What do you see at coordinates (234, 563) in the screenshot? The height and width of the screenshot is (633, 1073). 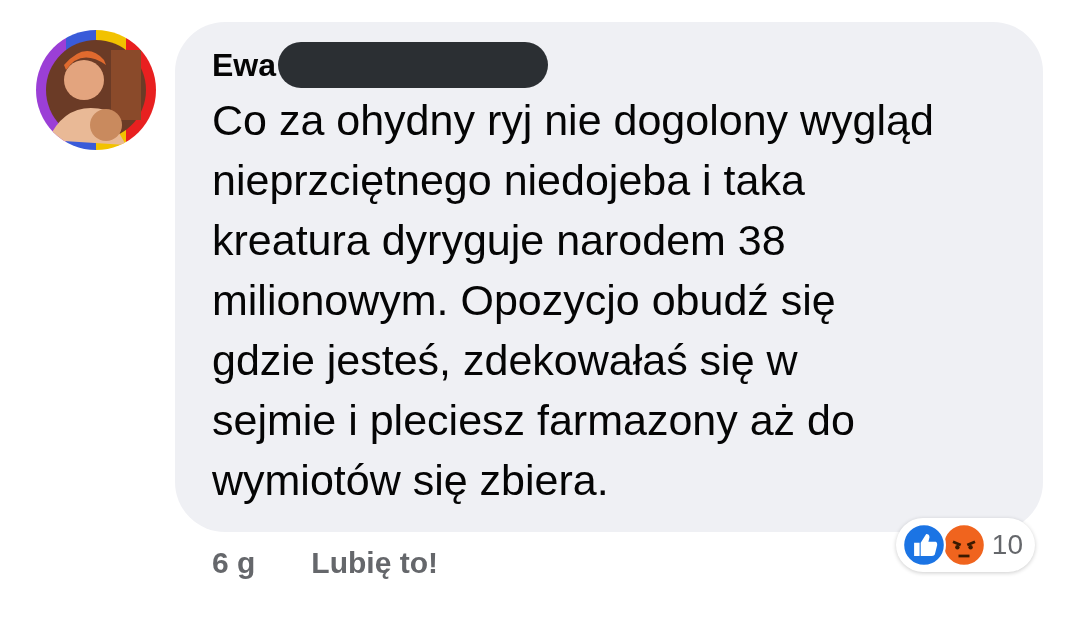 I see `comment-time: 6 g` at bounding box center [234, 563].